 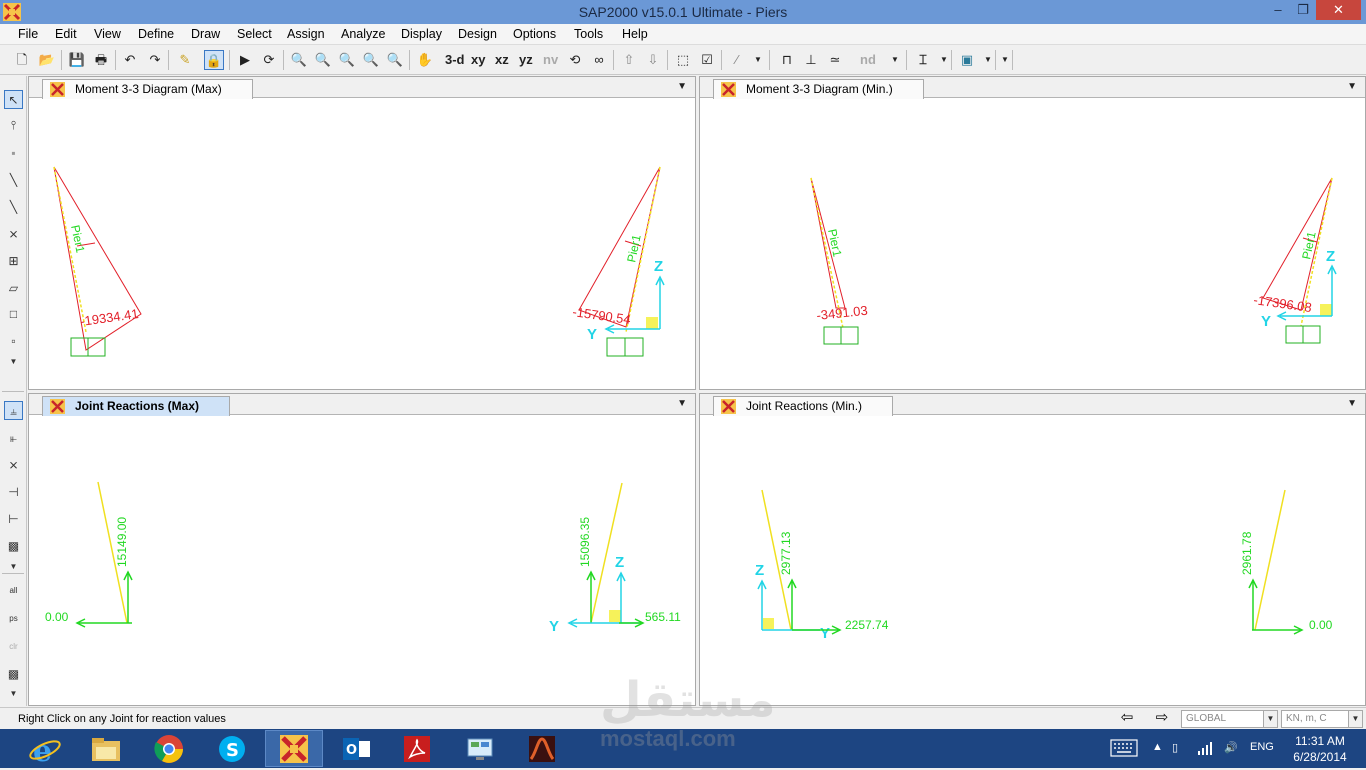 I want to click on run-analysis-icon: ▶, so click(x=245, y=60).